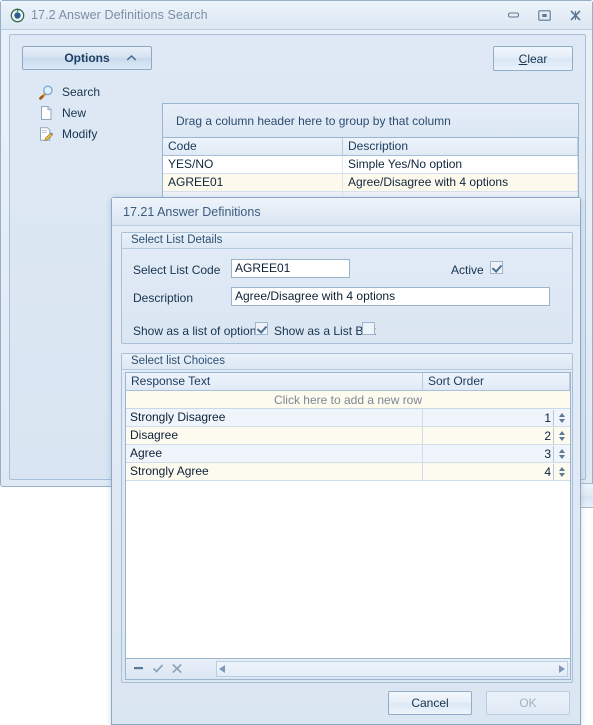  Describe the element at coordinates (290, 268) in the screenshot. I see `select-list-code-input: AGREE01` at that location.